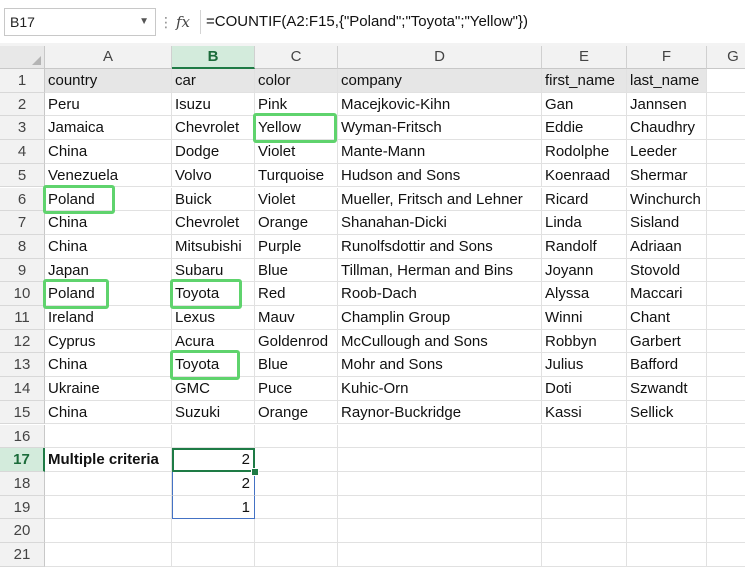 This screenshot has width=745, height=567. I want to click on cell: Mueller, Fritsch and Lehner, so click(440, 199).